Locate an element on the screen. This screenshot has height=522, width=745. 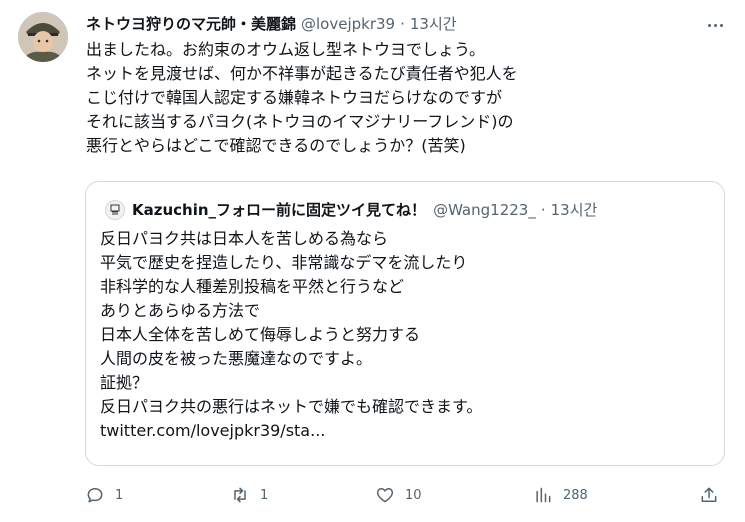
views-button: 288 is located at coordinates (560, 495).